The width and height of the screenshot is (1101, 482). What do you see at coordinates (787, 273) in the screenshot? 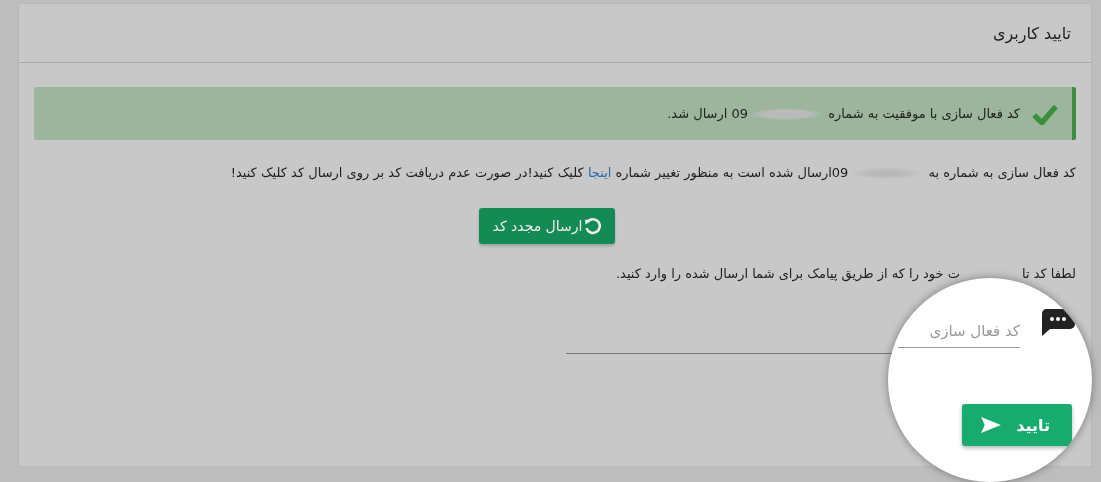
I see `instruction-text: ت خود را که از طریق پیامک برای شما ارسال شده را وارد کنید.` at bounding box center [787, 273].